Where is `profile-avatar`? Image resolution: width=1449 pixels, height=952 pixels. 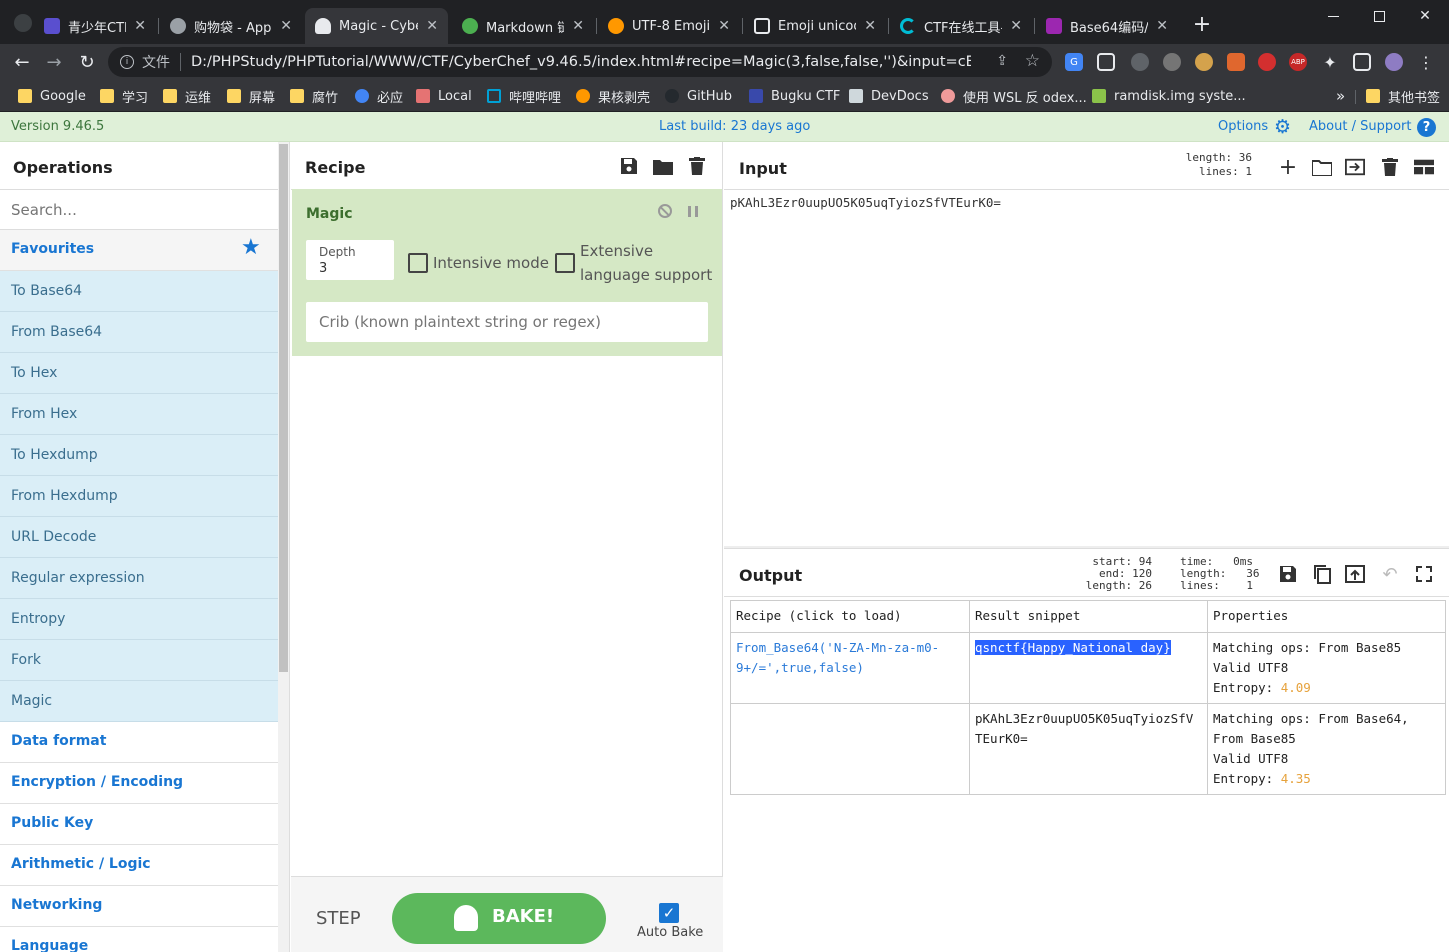
profile-avatar is located at coordinates (1394, 62).